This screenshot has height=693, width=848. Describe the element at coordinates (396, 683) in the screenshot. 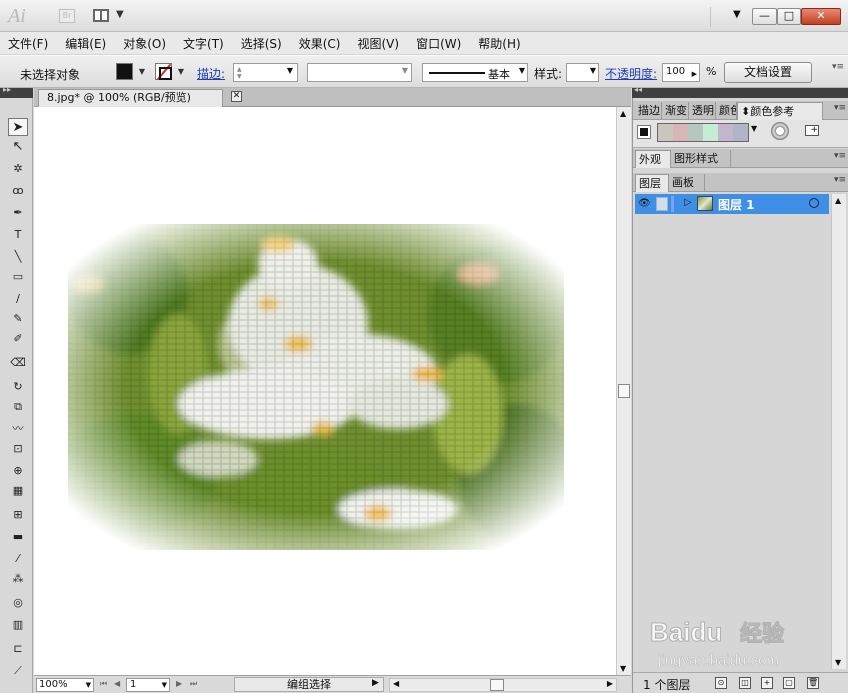

I see `scroll-left-icon: ◀` at that location.